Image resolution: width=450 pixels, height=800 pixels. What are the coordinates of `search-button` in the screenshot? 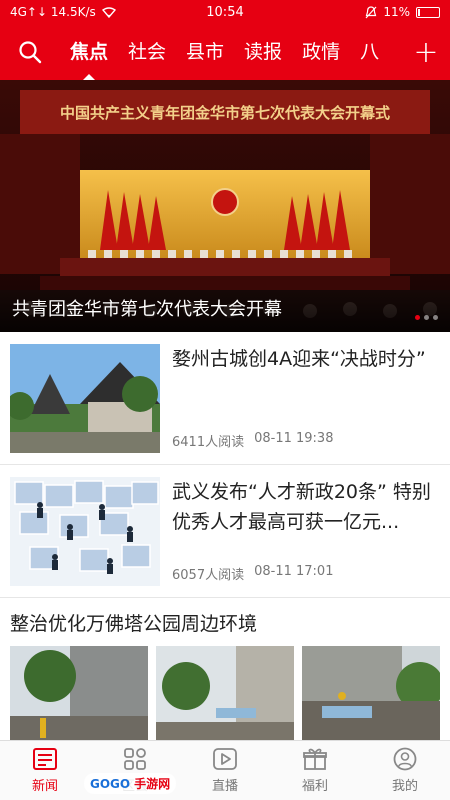 It's located at (30, 52).